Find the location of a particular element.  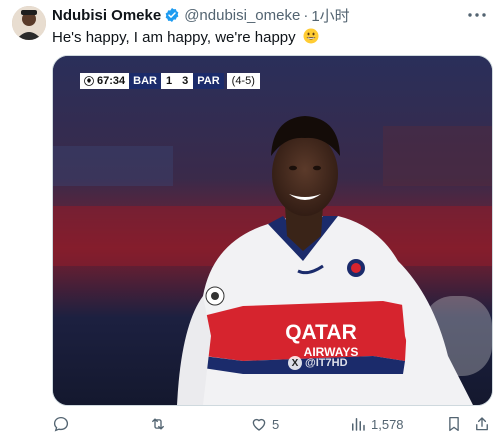

home-team: BAR is located at coordinates (145, 81).